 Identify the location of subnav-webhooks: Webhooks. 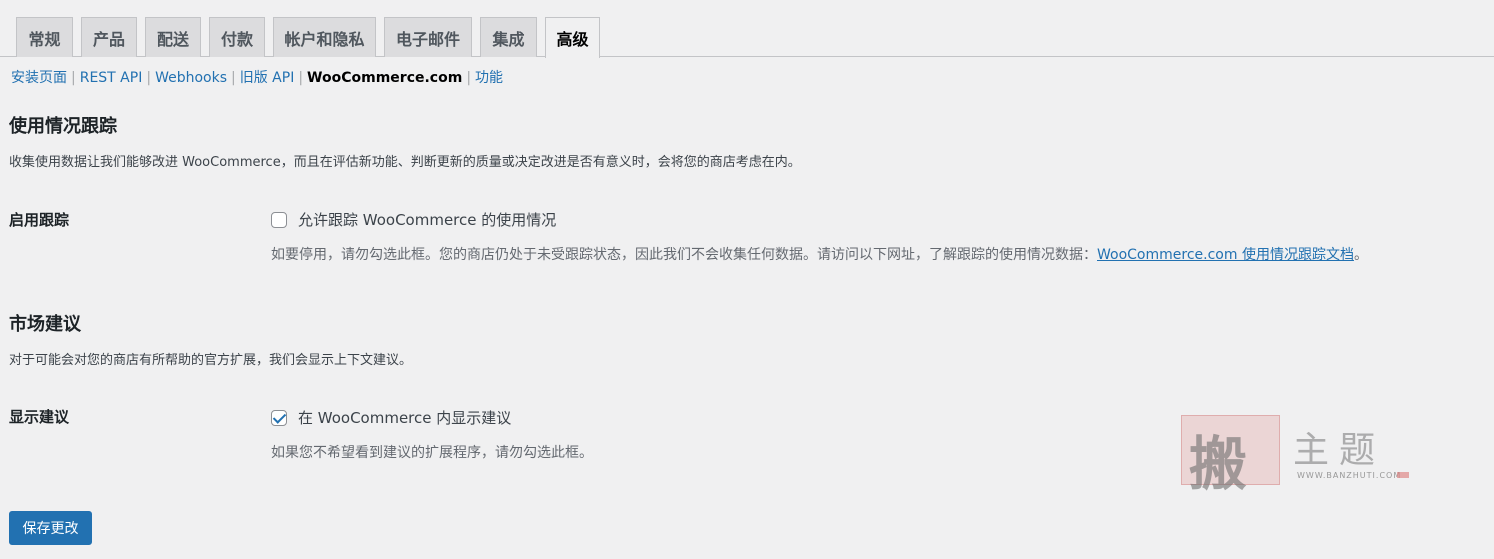
(191, 78).